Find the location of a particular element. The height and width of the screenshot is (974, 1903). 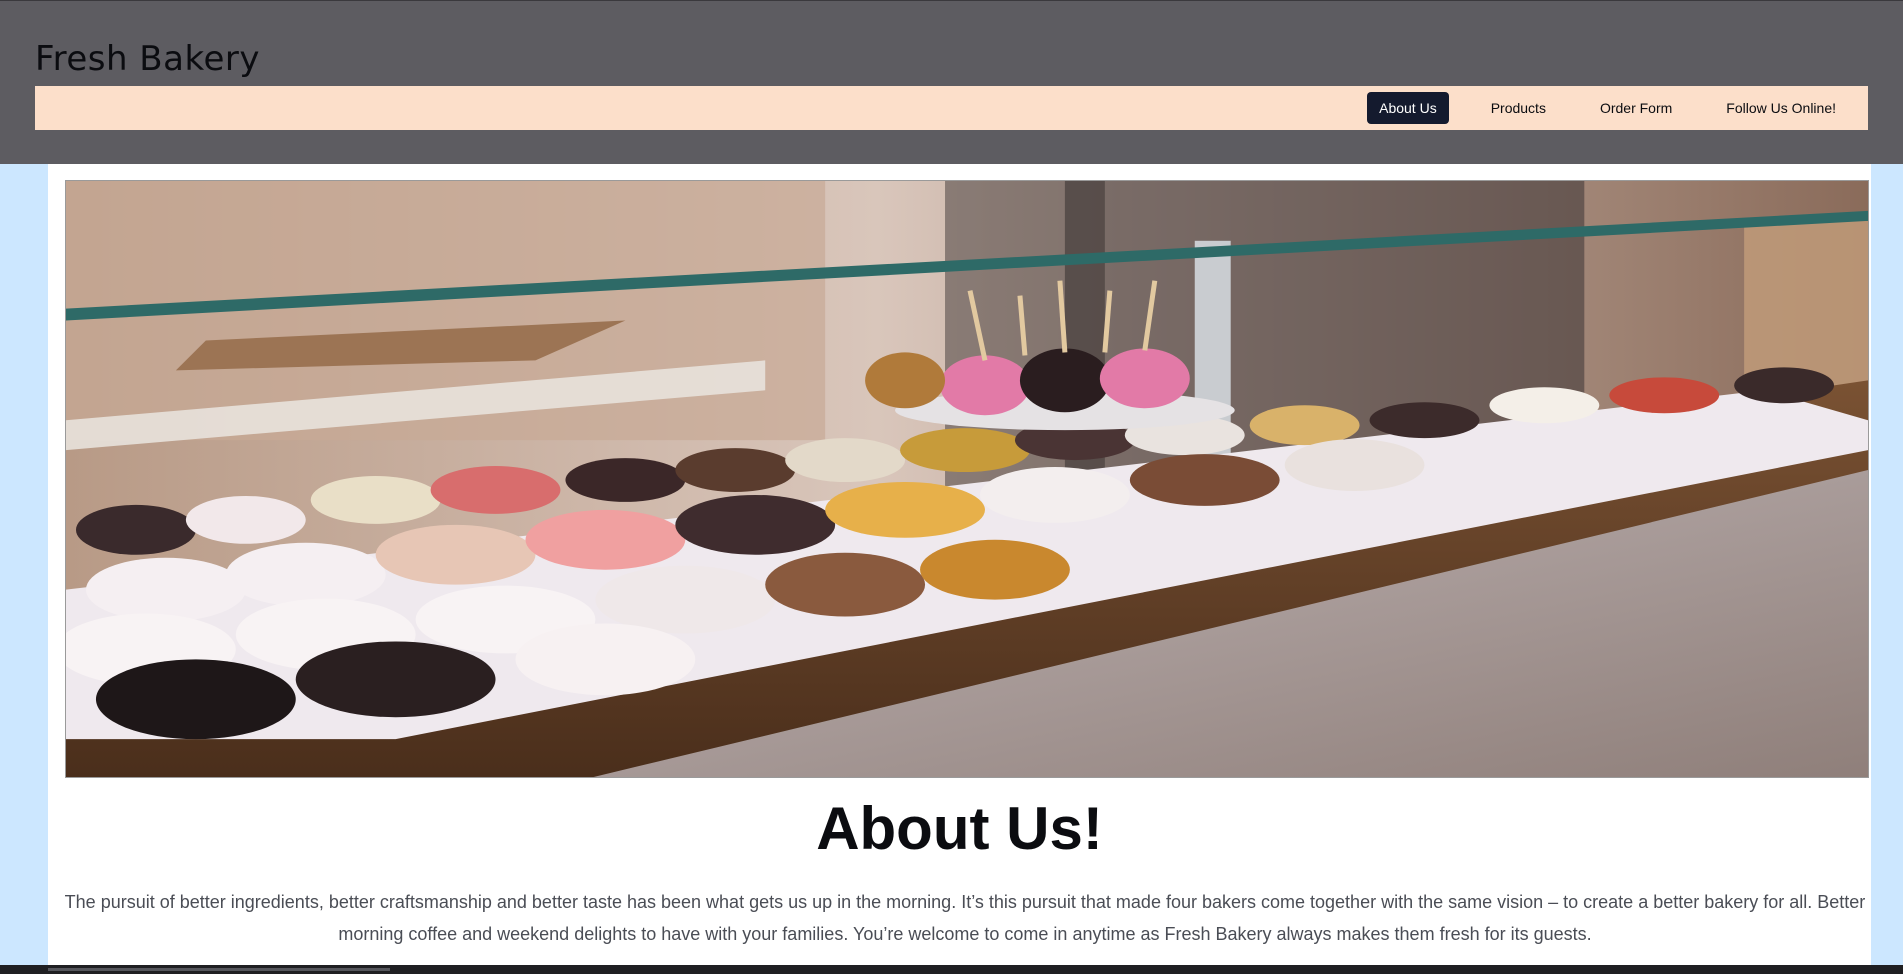

scrollbar-thumb is located at coordinates (219, 969).